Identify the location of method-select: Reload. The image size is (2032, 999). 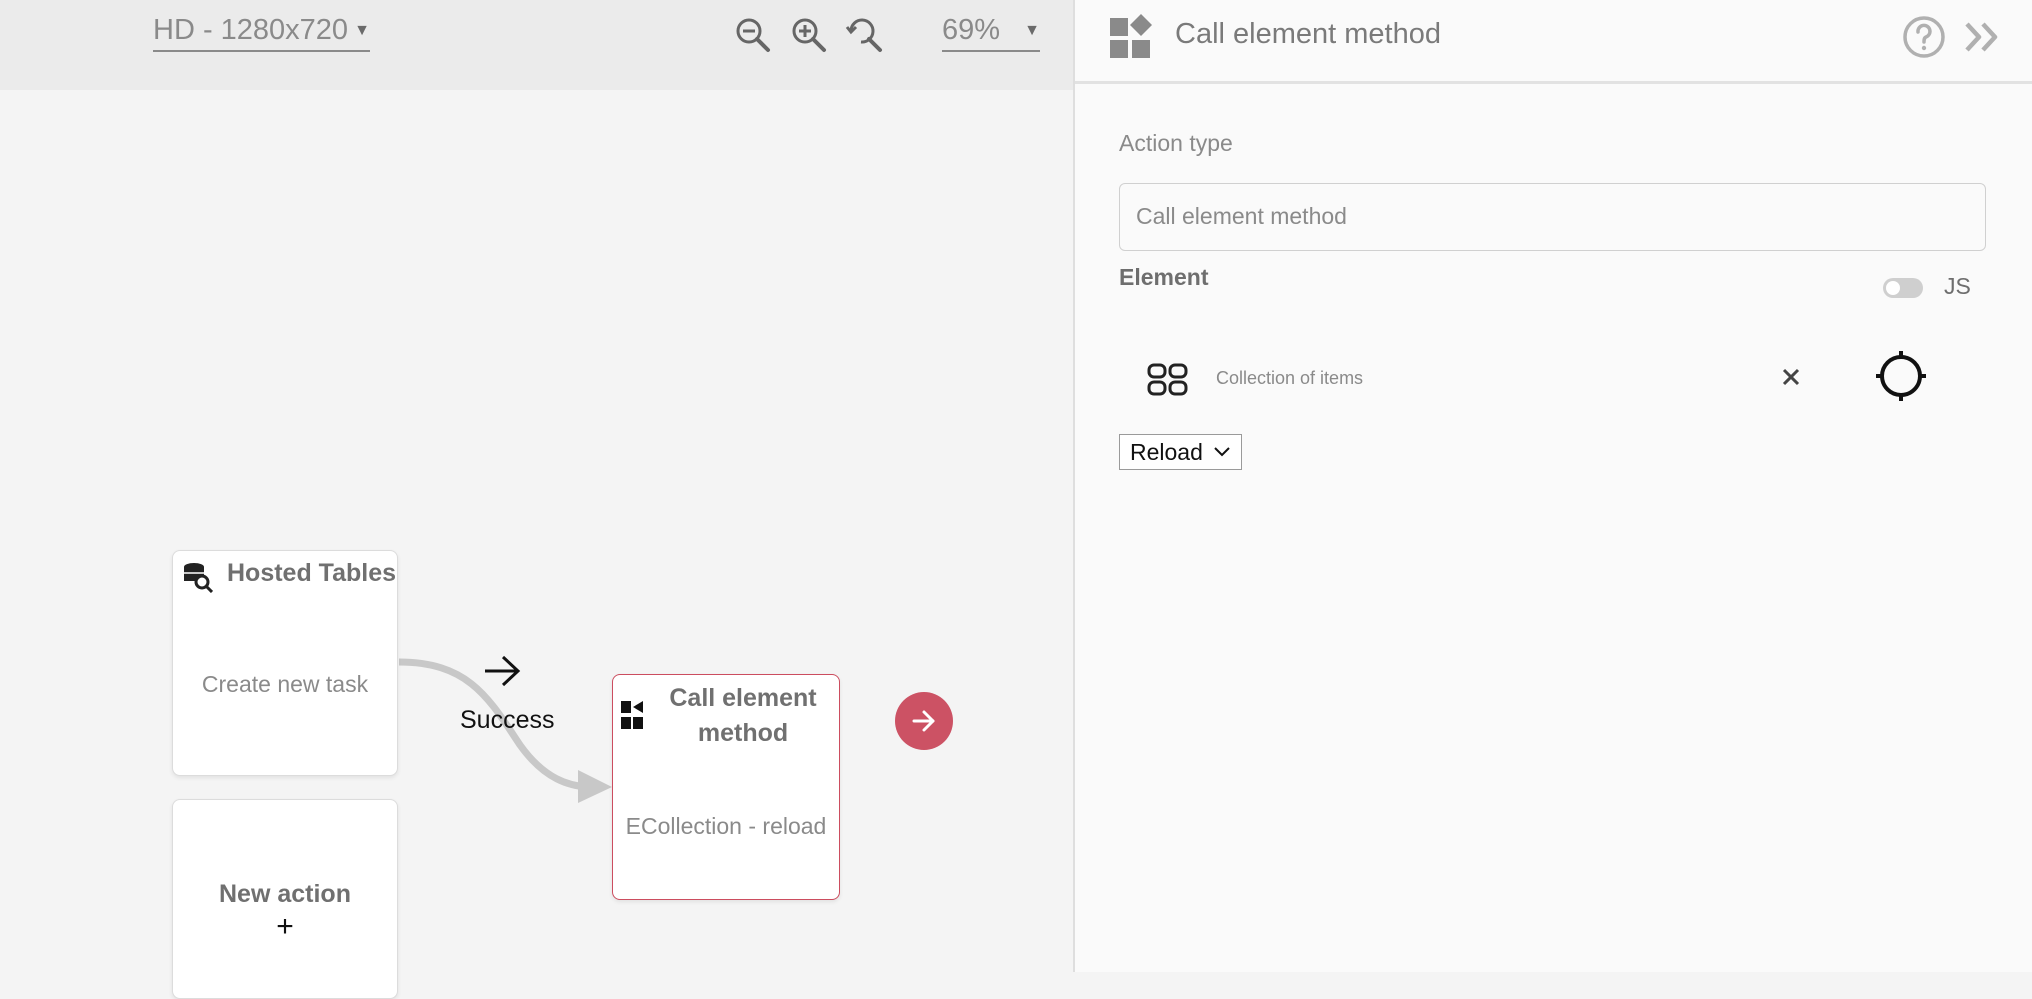
(1180, 452).